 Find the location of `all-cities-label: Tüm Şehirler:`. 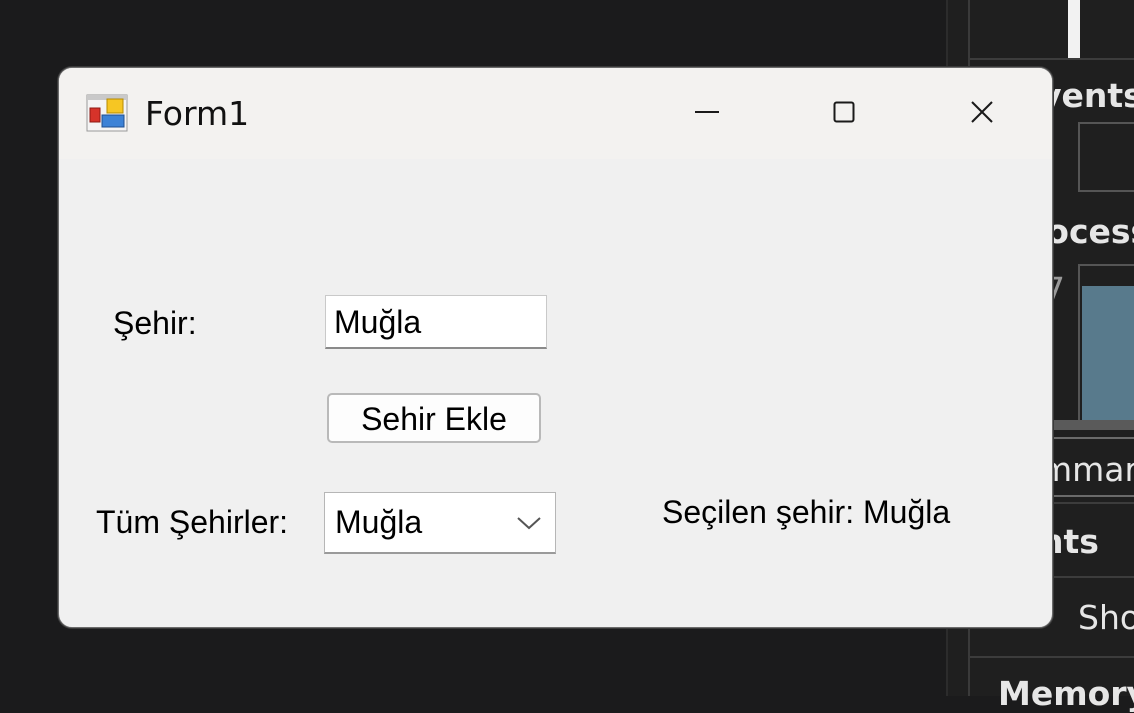

all-cities-label: Tüm Şehirler: is located at coordinates (192, 522).